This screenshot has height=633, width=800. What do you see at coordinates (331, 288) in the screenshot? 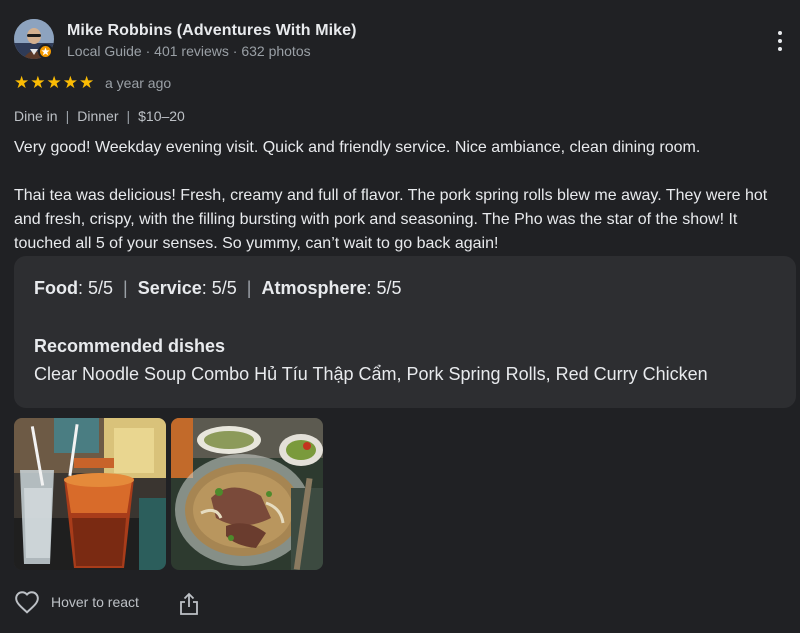
I see `atmosphere-rating: Atmosphere: 5/5` at bounding box center [331, 288].